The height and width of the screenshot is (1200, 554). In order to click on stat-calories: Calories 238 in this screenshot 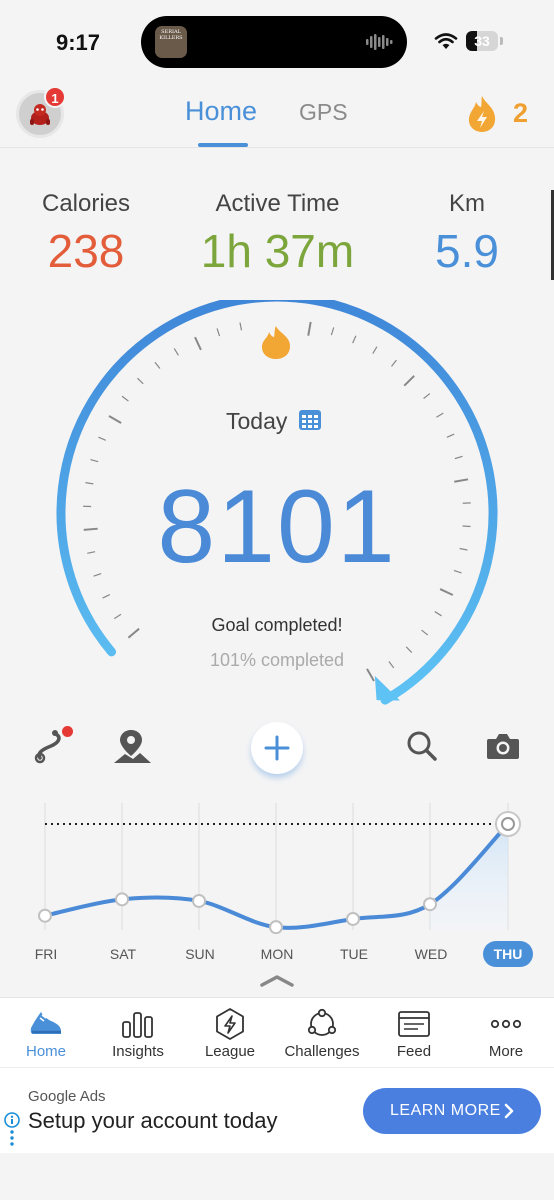, I will do `click(86, 234)`.